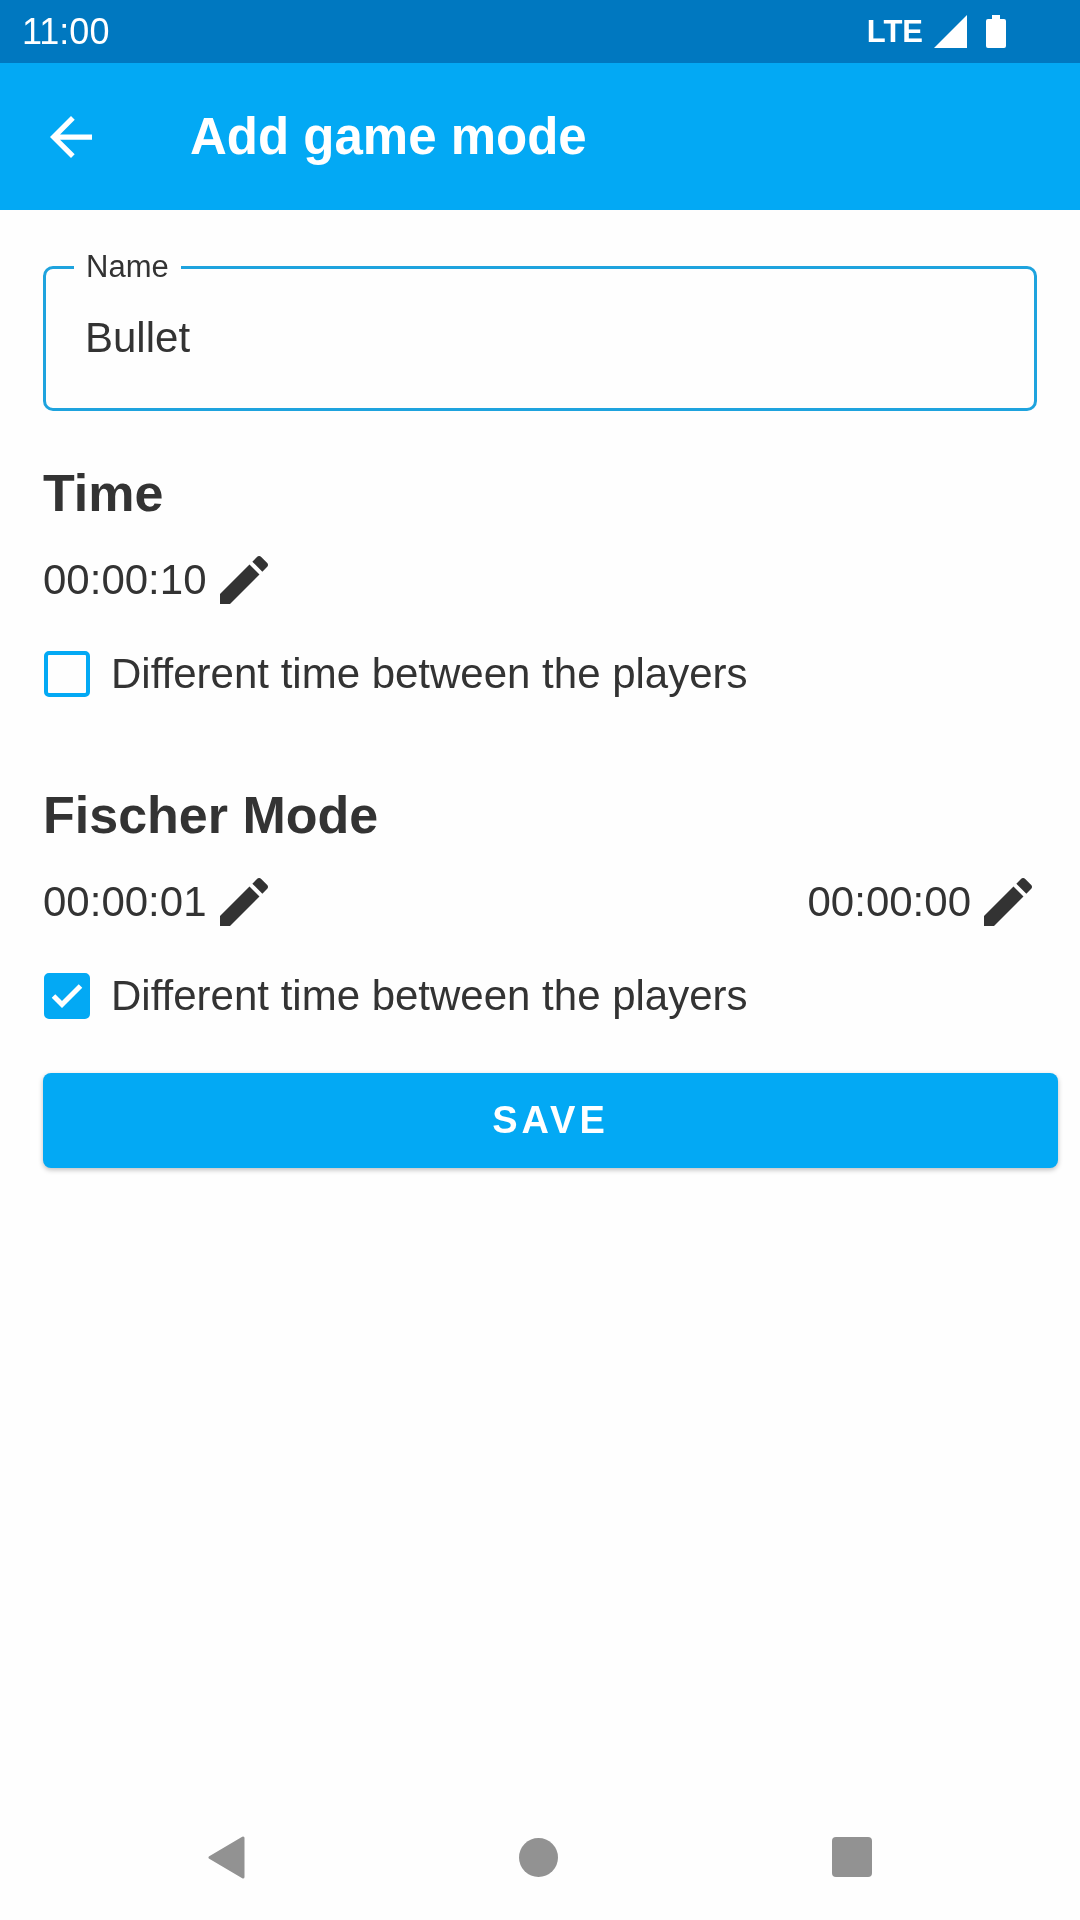 Image resolution: width=1080 pixels, height=1920 pixels. I want to click on back-arrow-icon, so click(71, 136).